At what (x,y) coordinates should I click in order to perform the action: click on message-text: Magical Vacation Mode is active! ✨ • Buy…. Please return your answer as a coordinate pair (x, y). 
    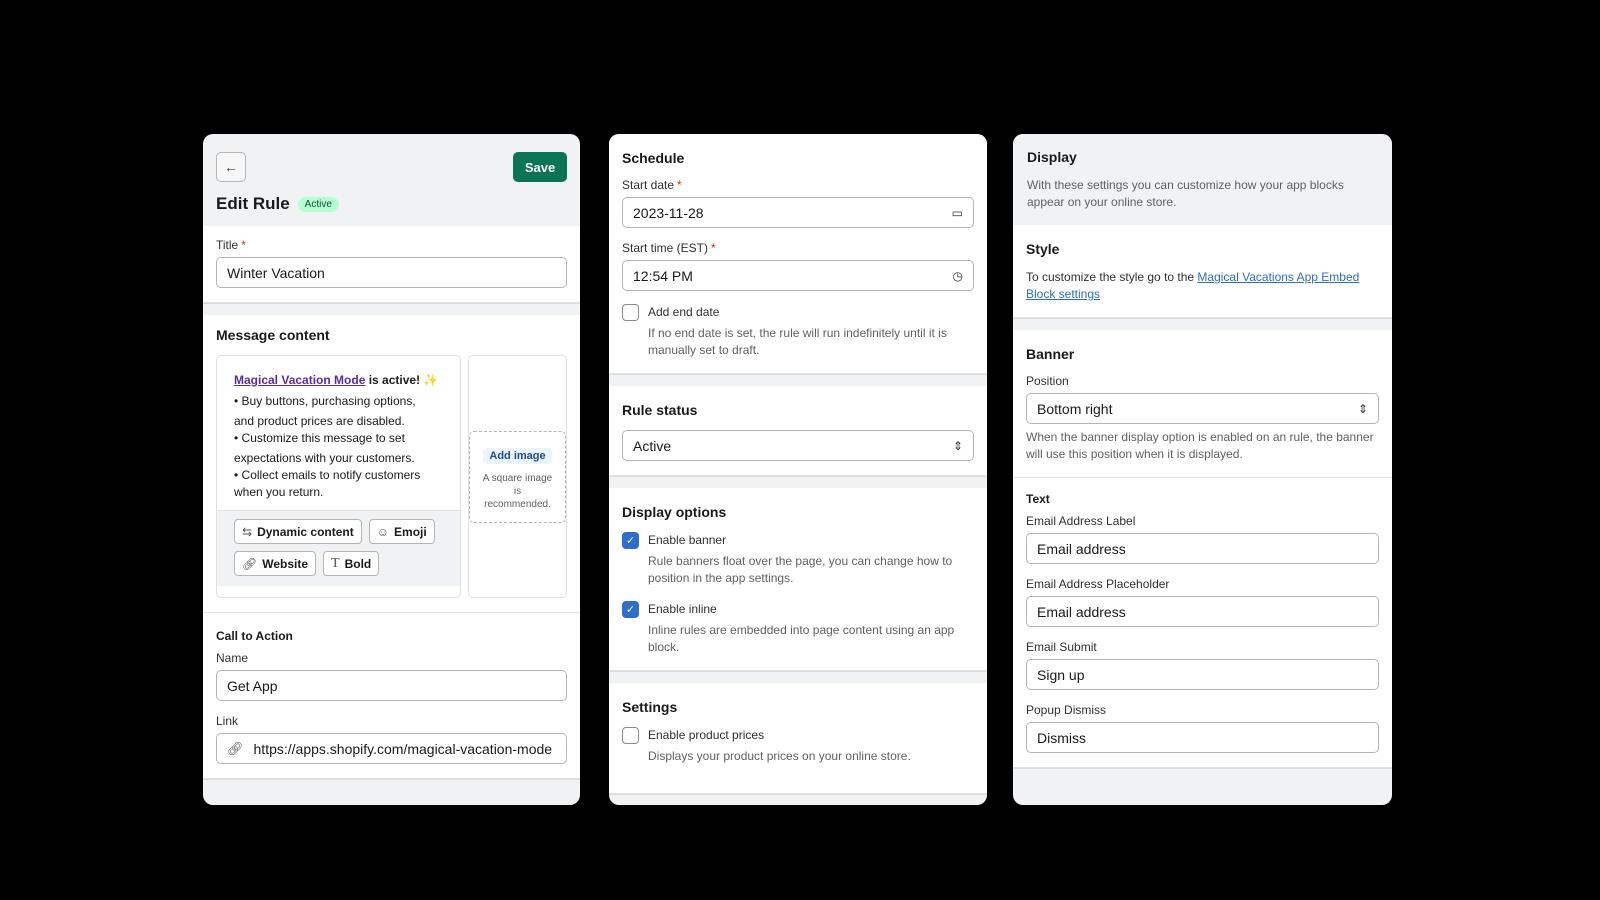
    Looking at the image, I should click on (338, 433).